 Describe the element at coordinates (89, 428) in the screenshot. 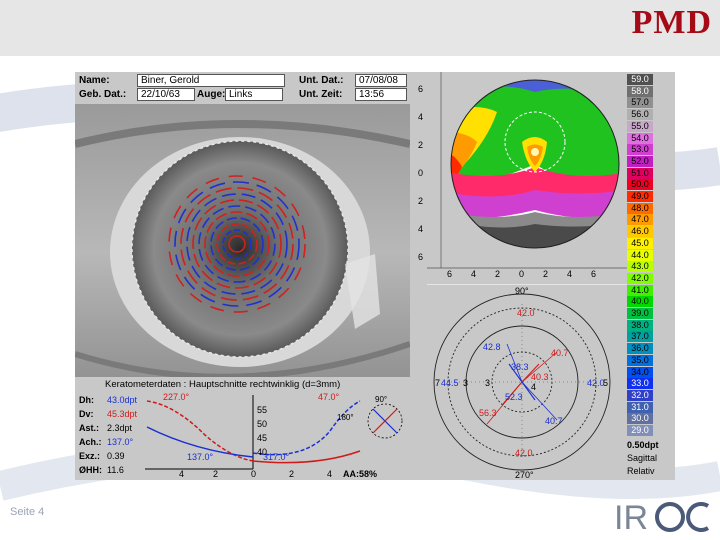

I see `kerato-row-label: Ast.:` at that location.